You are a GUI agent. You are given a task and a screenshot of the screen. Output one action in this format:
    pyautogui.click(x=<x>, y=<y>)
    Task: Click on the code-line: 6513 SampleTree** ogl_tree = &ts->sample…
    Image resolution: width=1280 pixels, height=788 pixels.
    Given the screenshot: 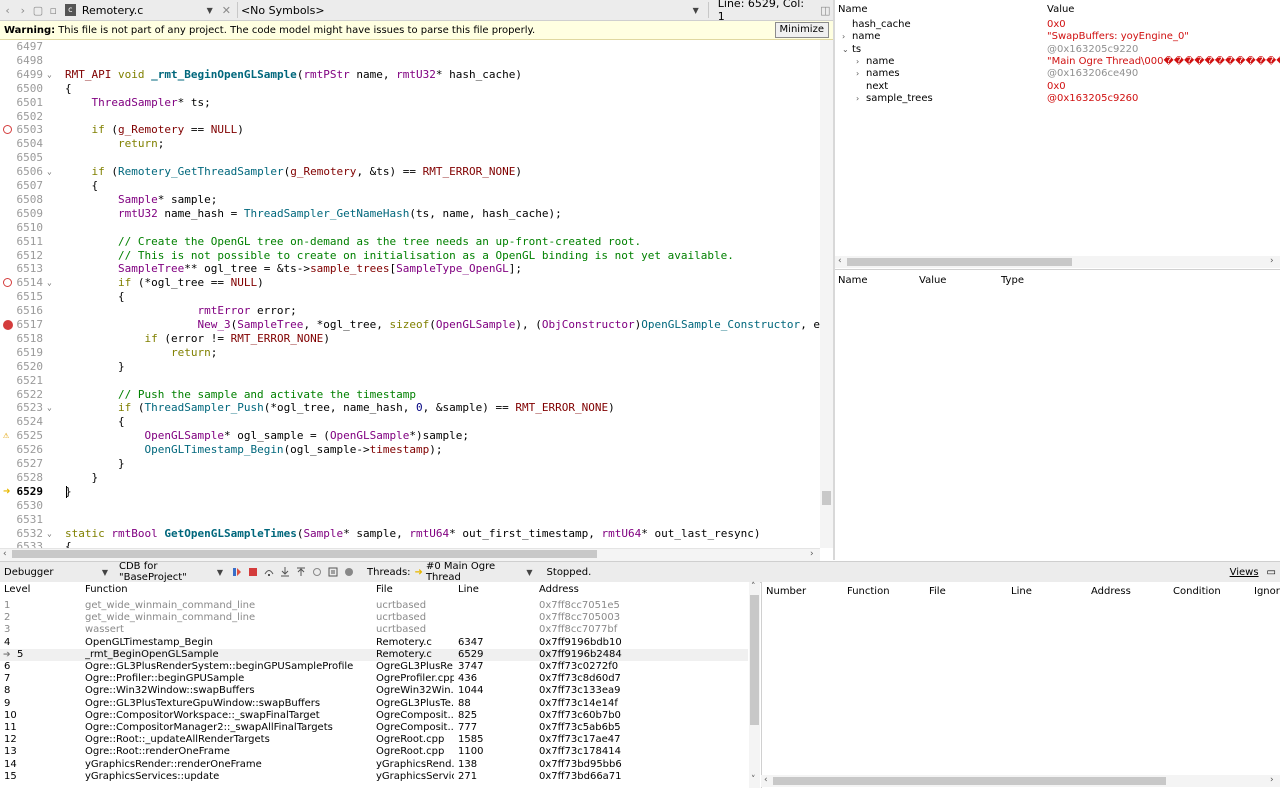 What is the action you would take?
    pyautogui.click(x=410, y=269)
    